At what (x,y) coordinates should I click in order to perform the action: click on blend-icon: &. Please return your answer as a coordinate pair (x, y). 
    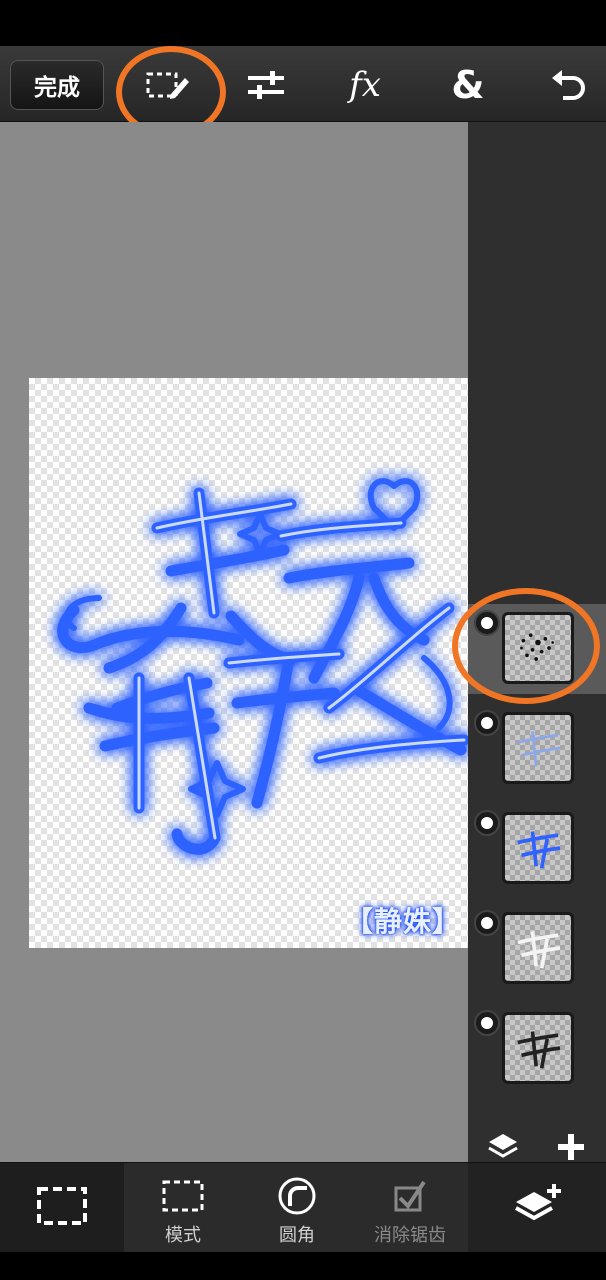
    Looking at the image, I should click on (468, 85).